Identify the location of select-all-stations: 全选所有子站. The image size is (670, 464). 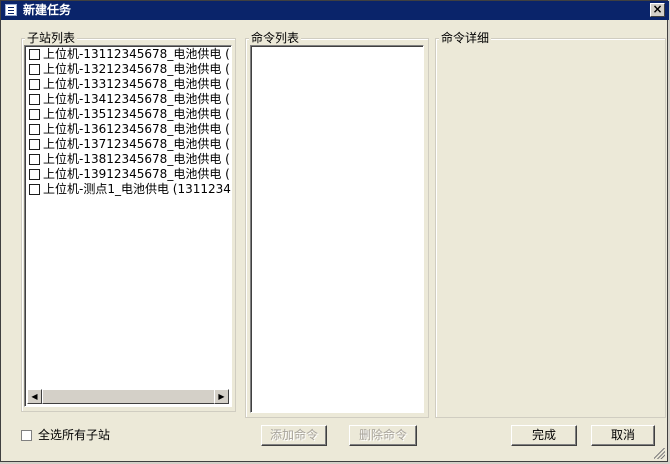
(65, 435).